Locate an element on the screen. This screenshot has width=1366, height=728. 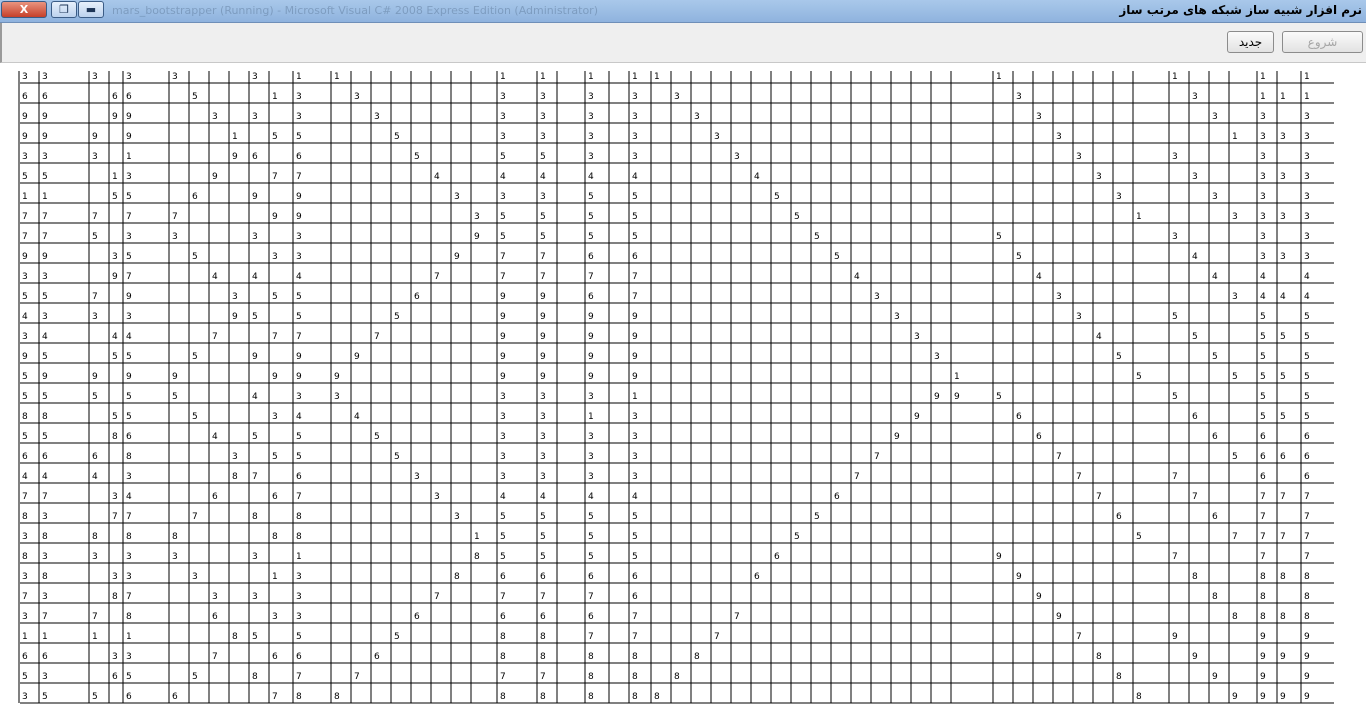
start-button: شروع is located at coordinates (1322, 42).